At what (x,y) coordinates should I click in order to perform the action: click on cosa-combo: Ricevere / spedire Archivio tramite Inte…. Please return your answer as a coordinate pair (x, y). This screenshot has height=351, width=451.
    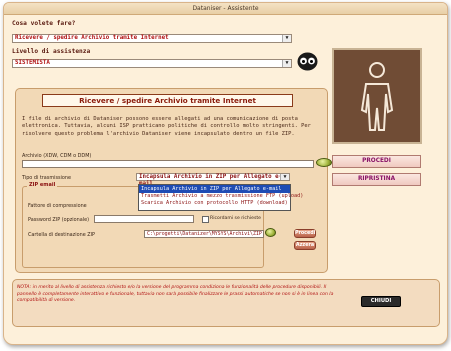
    Looking at the image, I should click on (152, 38).